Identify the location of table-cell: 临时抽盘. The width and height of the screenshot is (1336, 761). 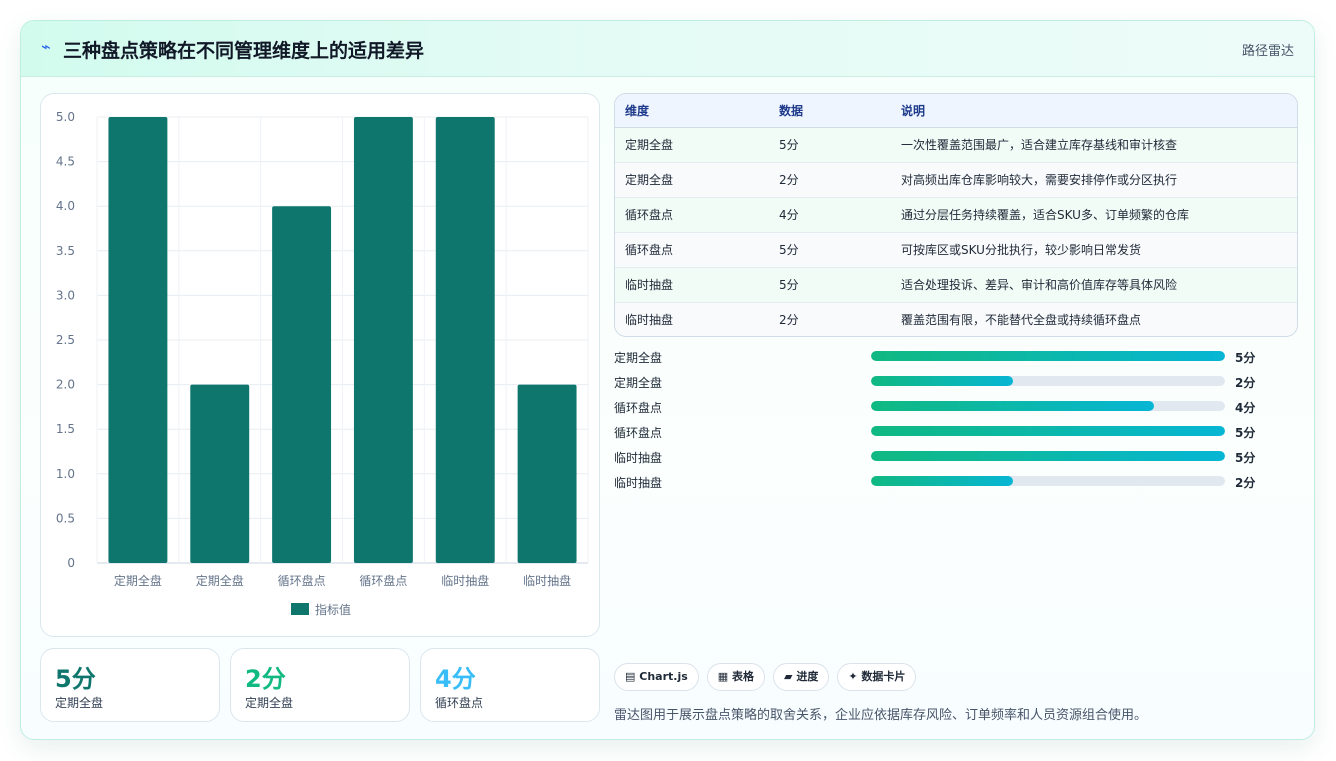
(697, 285).